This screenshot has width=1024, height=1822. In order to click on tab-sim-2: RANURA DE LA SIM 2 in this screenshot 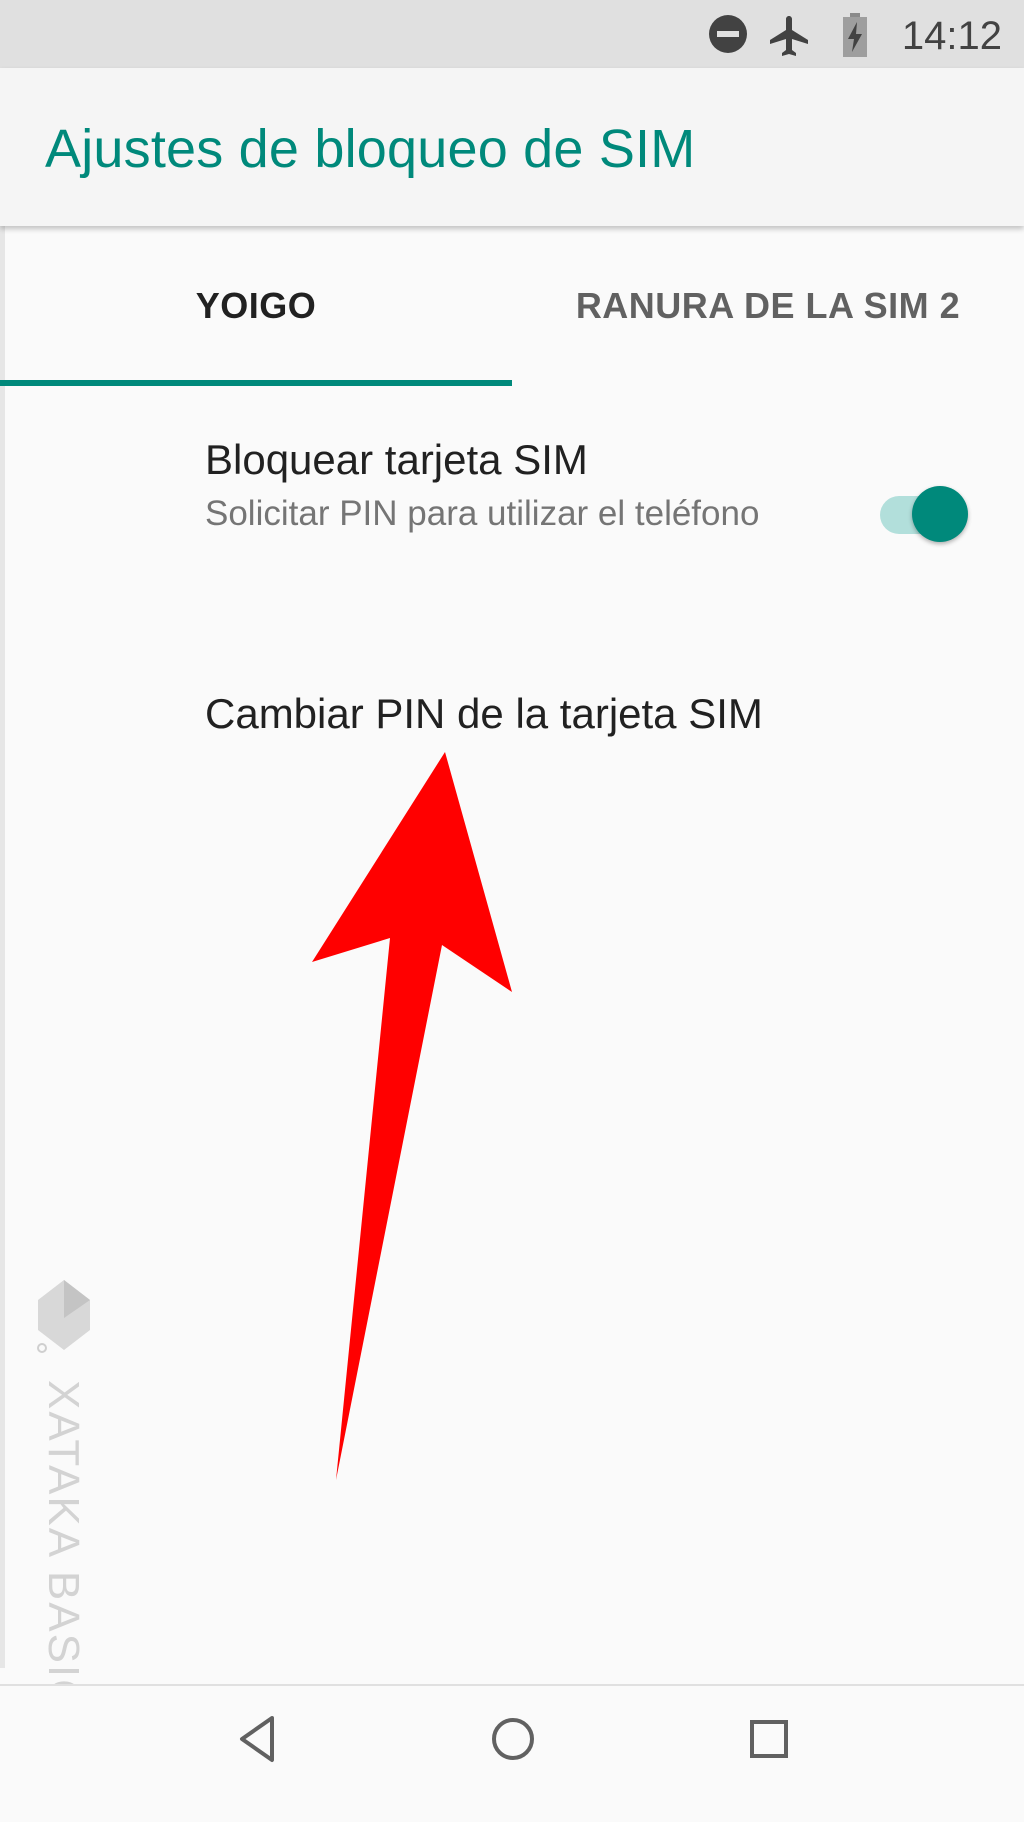, I will do `click(768, 306)`.